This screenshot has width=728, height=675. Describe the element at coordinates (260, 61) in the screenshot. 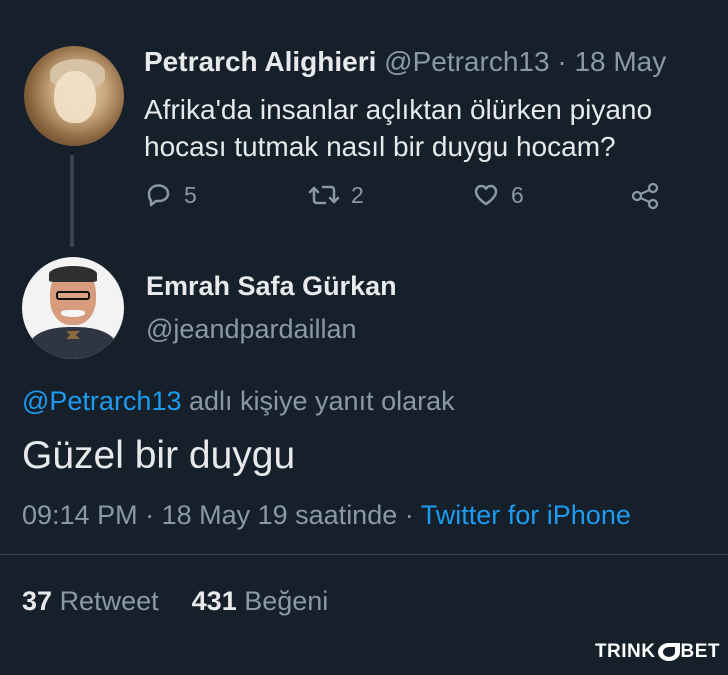

I see `parent-author-name: Petrarch Alighieri` at that location.